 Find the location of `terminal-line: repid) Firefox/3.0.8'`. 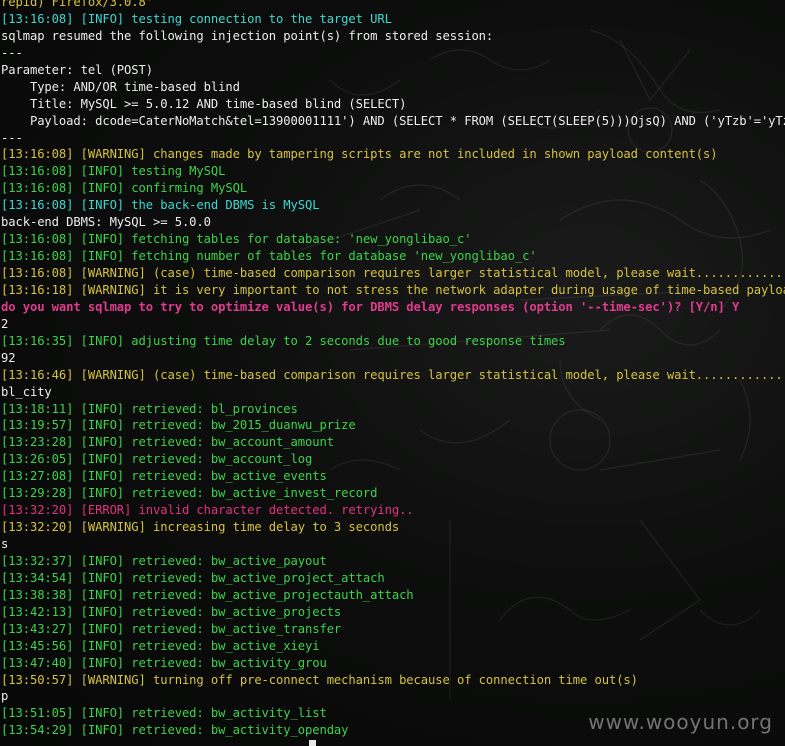

terminal-line: repid) Firefox/3.0.8' is located at coordinates (77, 4).